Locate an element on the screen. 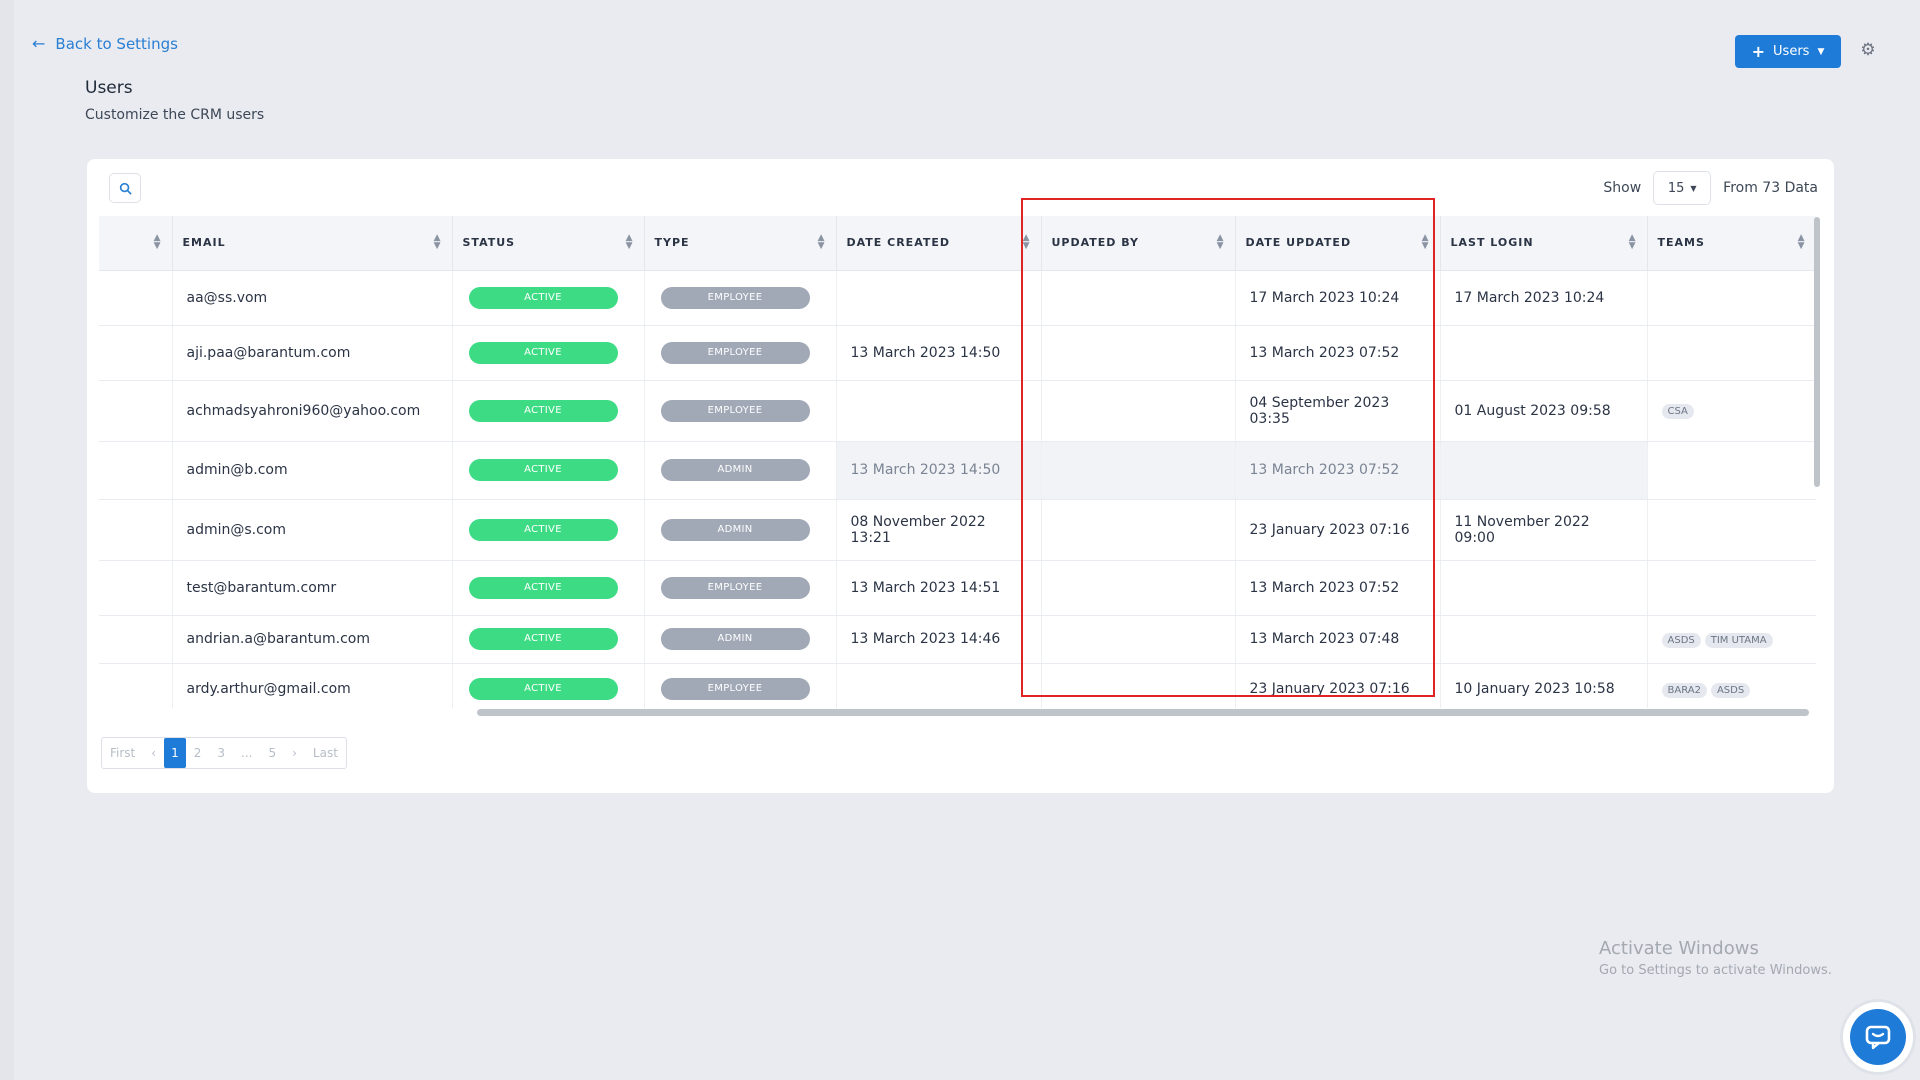 Image resolution: width=1920 pixels, height=1080 pixels. page-button: 1 is located at coordinates (175, 753).